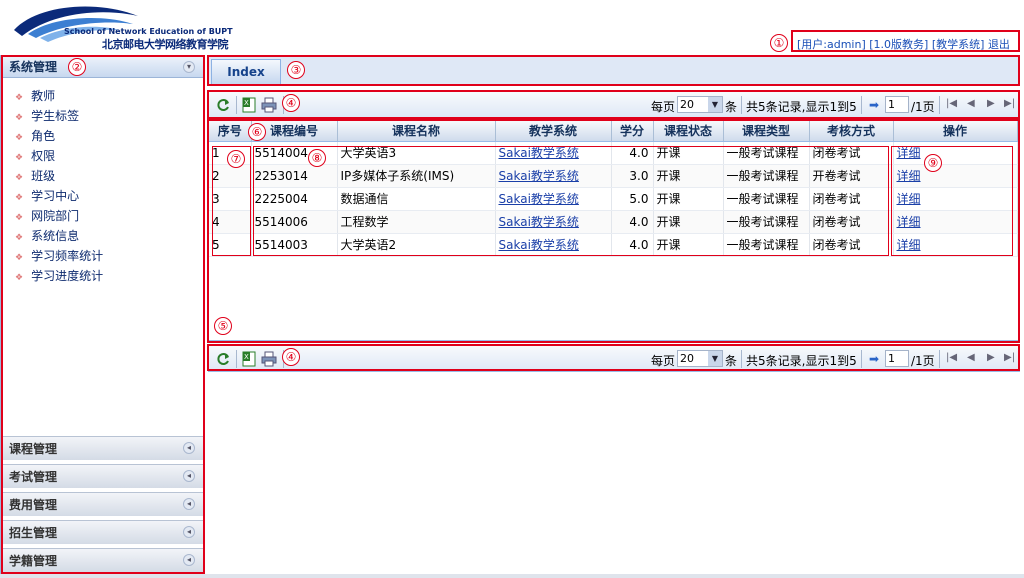 Image resolution: width=1024 pixels, height=578 pixels. Describe the element at coordinates (77, 67) in the screenshot. I see `annotation-2: ②` at that location.